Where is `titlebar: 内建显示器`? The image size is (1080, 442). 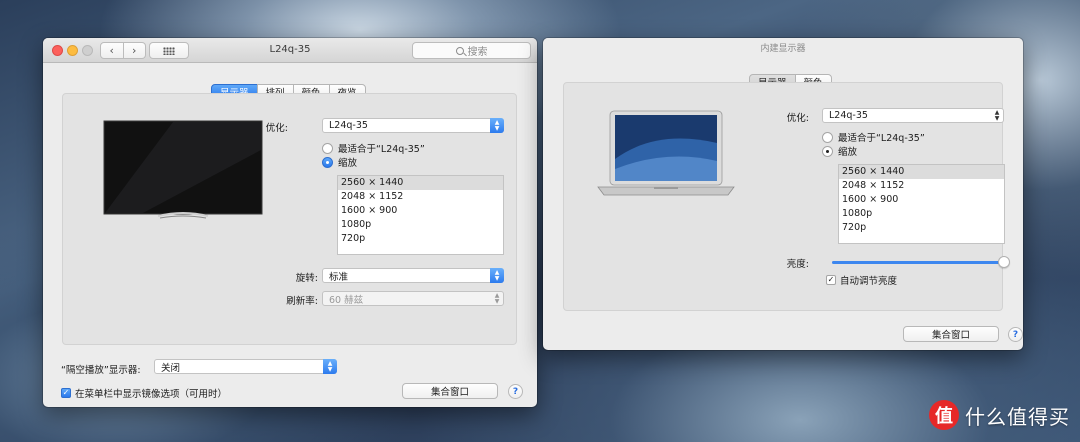 titlebar: 内建显示器 is located at coordinates (783, 46).